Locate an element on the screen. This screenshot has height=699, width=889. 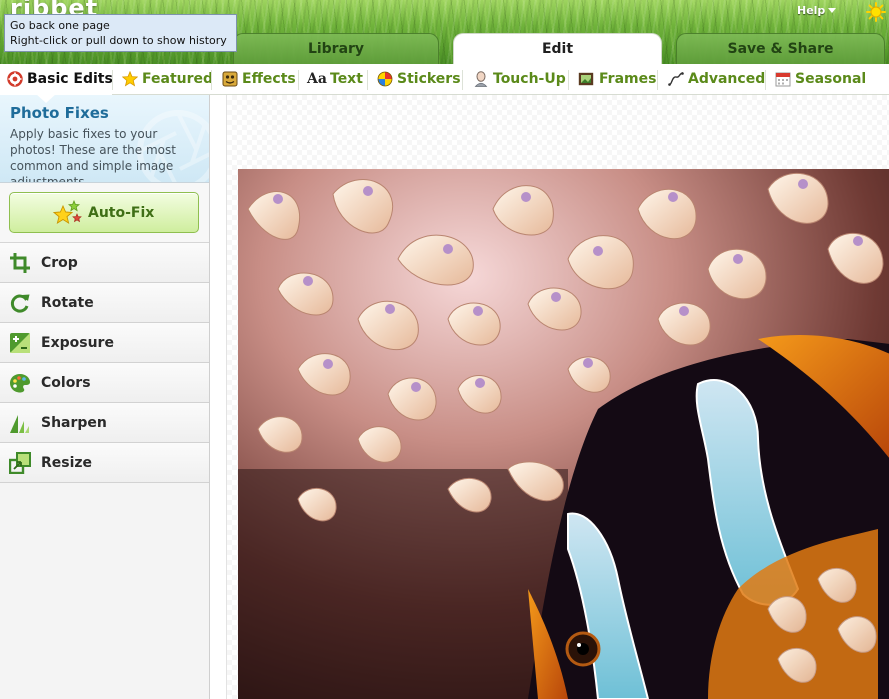
palette-icon is located at coordinates (20, 383).